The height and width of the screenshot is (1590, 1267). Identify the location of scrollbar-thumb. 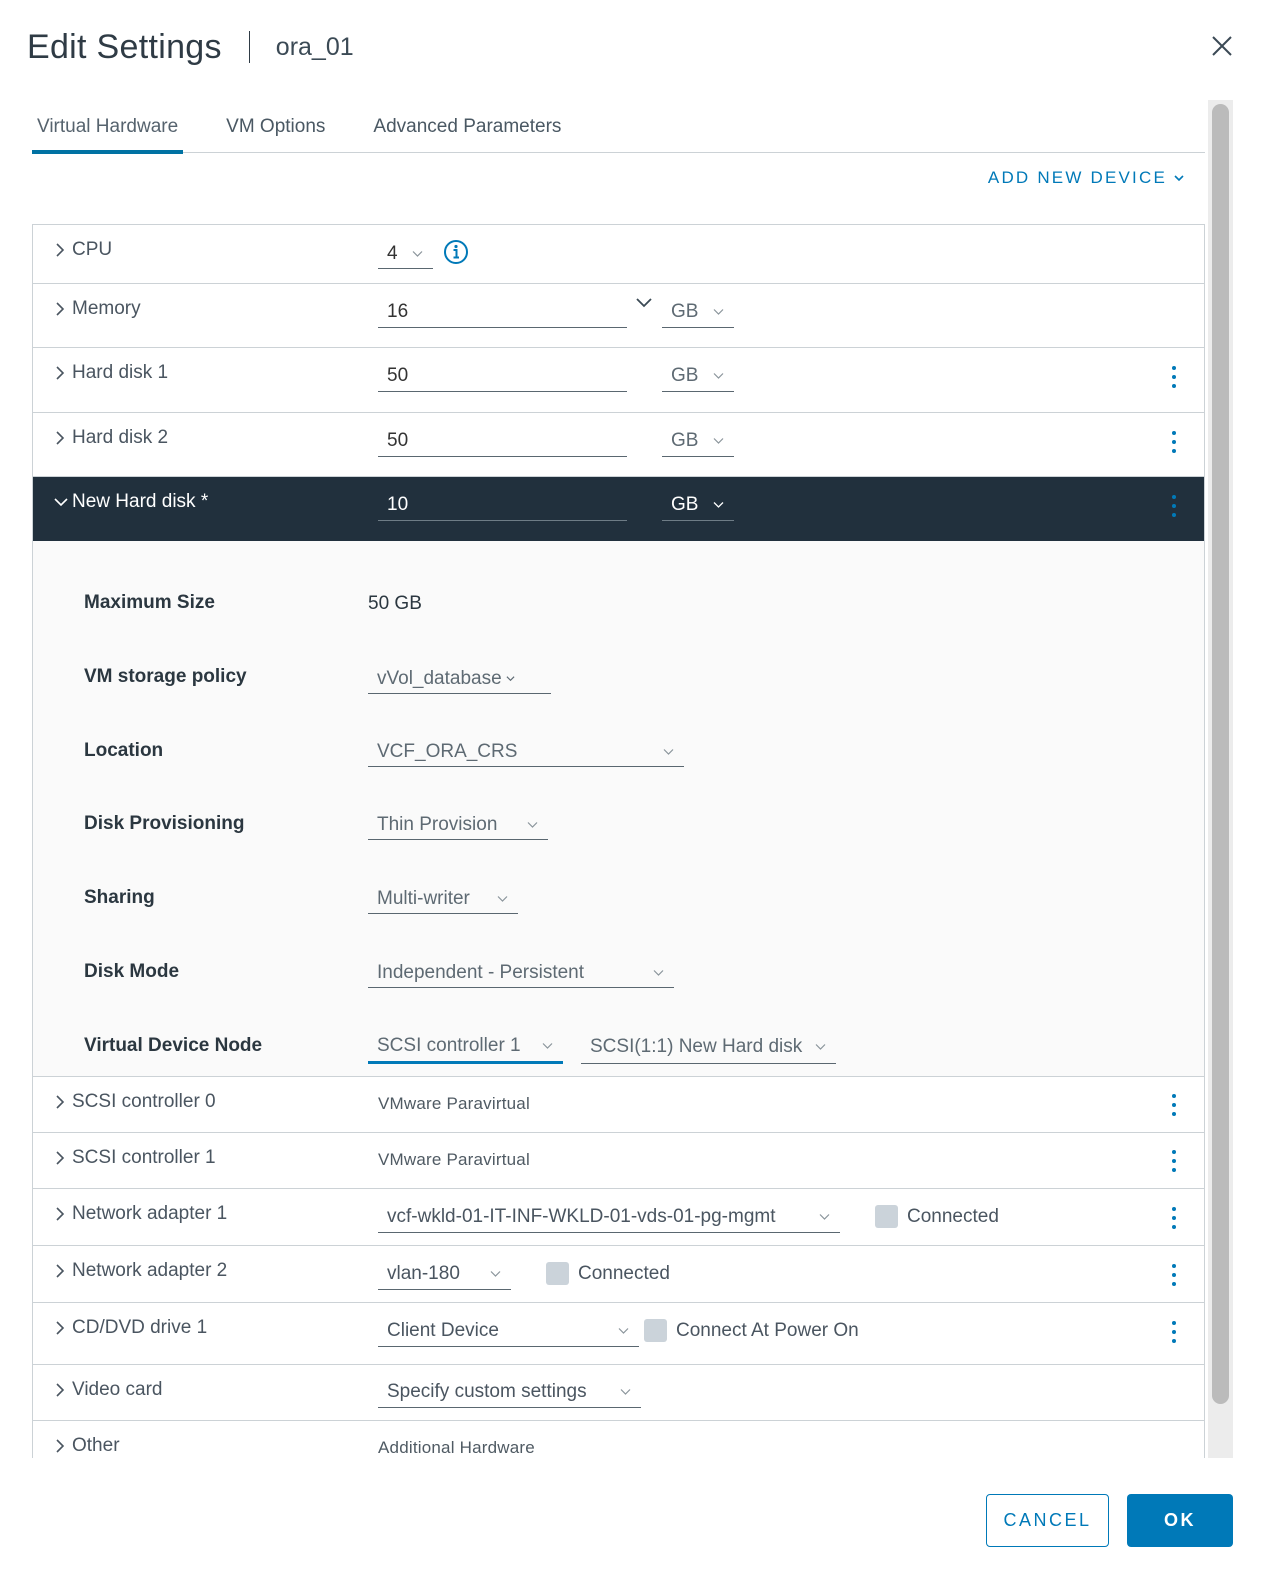
(1220, 754).